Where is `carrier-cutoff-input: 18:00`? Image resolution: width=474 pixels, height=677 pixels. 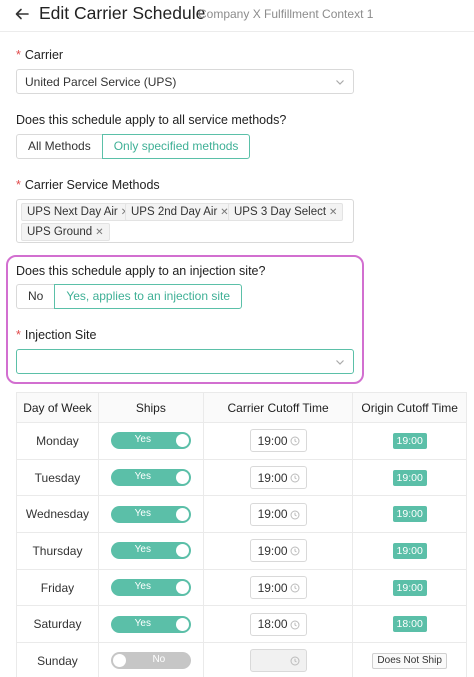
carrier-cutoff-input: 18:00 is located at coordinates (278, 624).